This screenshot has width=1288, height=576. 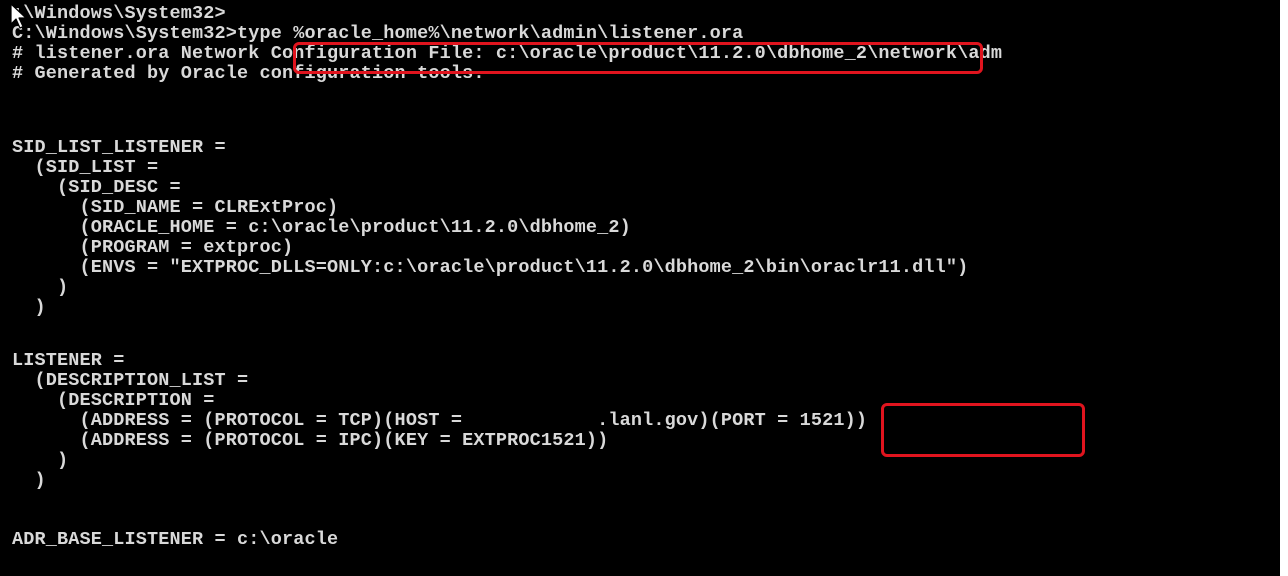 I want to click on console-line: (DESCRIPTION_LIST =, so click(x=130, y=380).